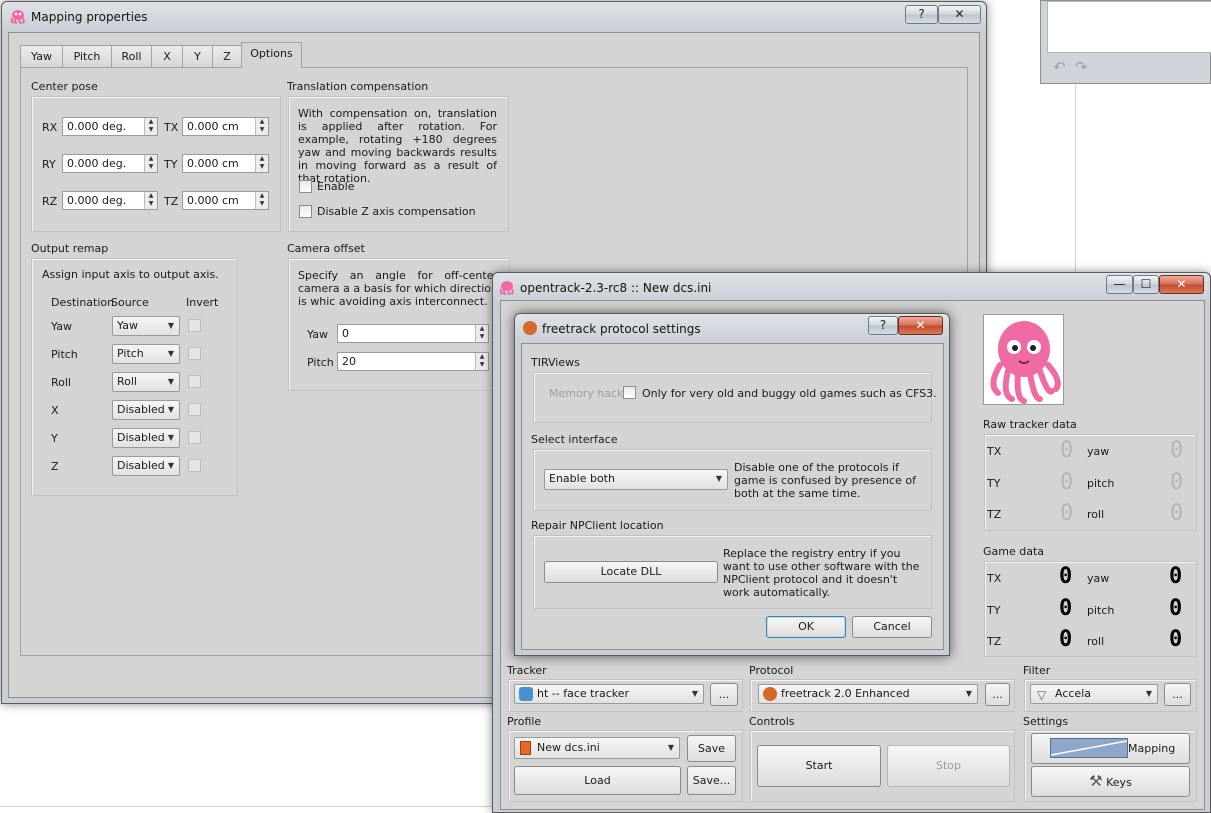 Image resolution: width=1211 pixels, height=813 pixels. What do you see at coordinates (247, 806) in the screenshot?
I see `bottom-divider` at bounding box center [247, 806].